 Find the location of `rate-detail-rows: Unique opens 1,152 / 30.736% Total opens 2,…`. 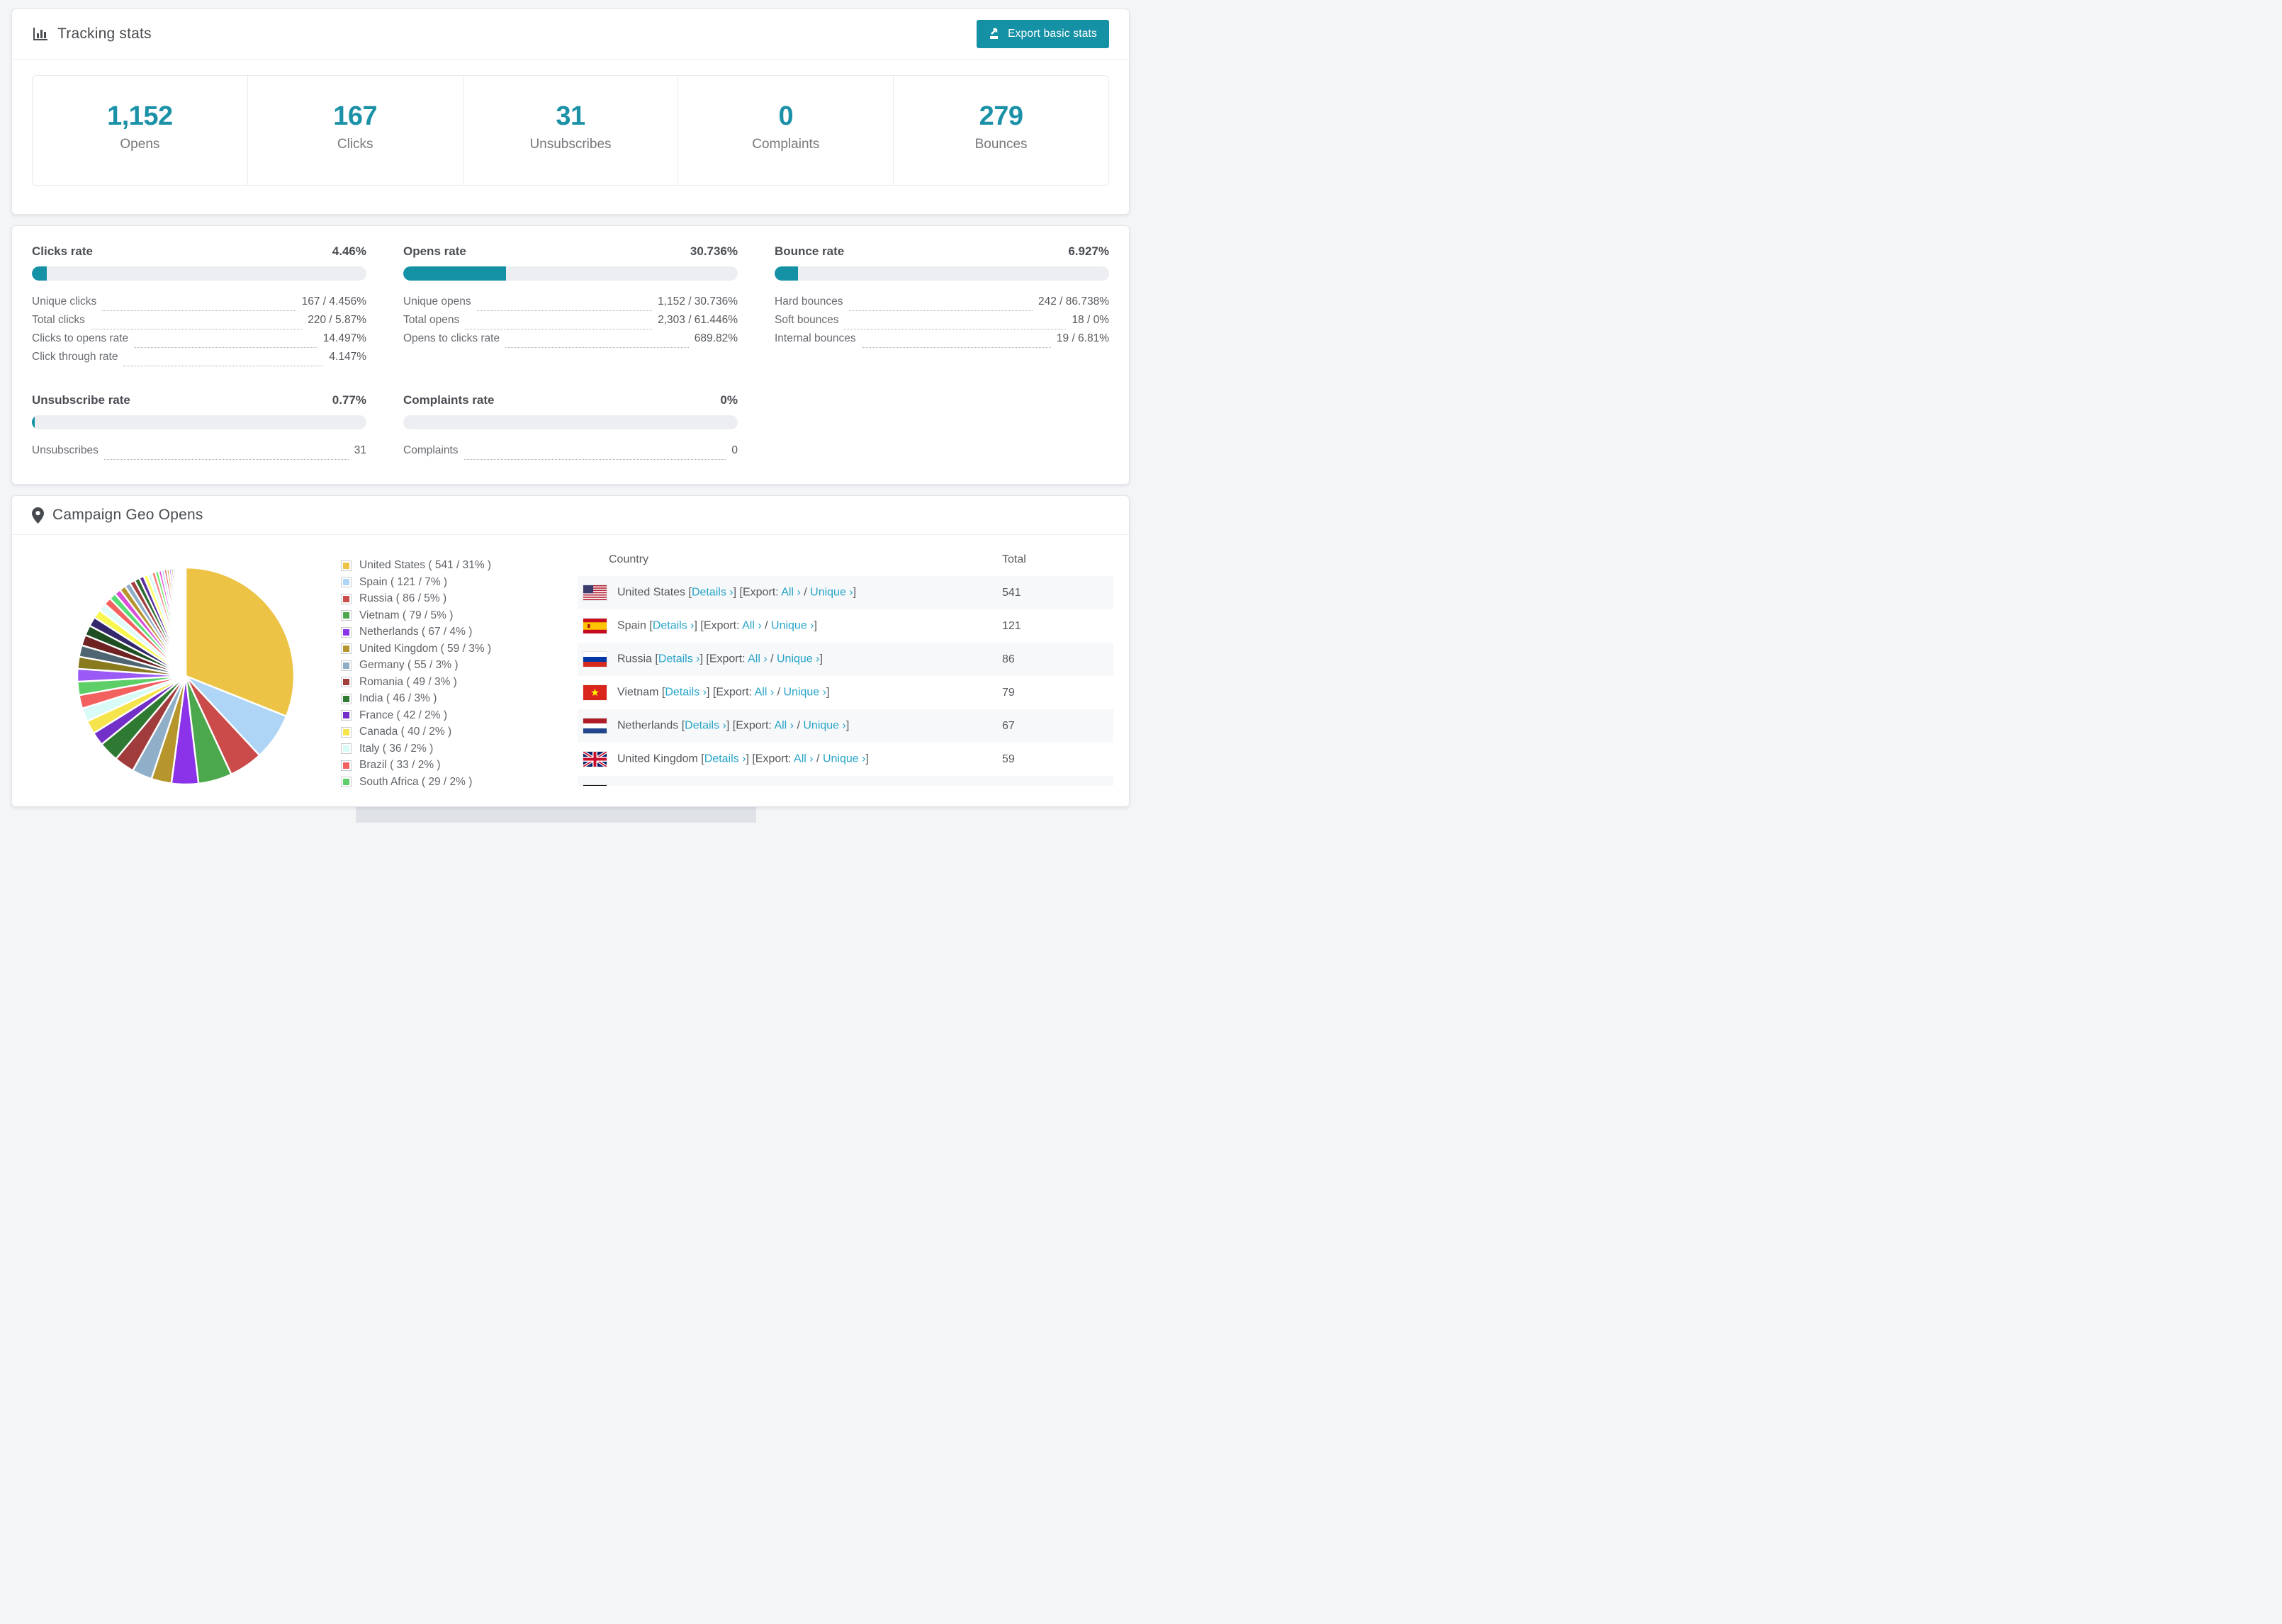

rate-detail-rows: Unique opens 1,152 / 30.736% Total opens 2,… is located at coordinates (570, 323).